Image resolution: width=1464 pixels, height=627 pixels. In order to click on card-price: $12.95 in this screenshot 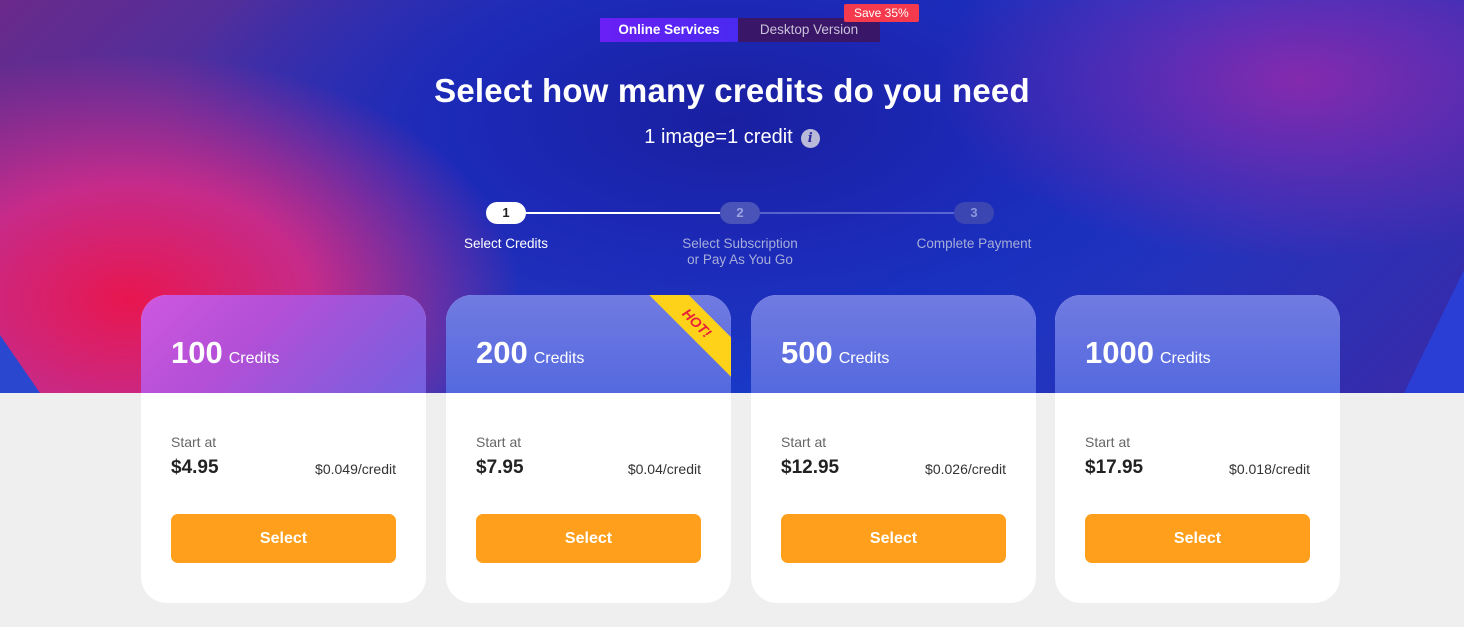, I will do `click(810, 467)`.